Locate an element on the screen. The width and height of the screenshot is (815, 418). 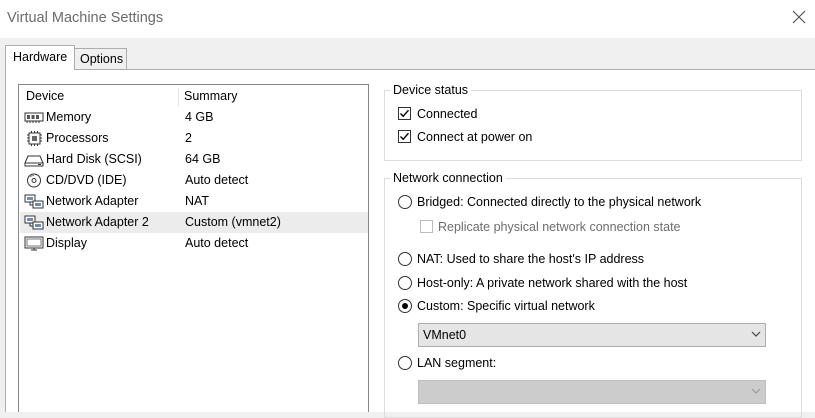
lan-segment-label: LAN segment: is located at coordinates (456, 363).